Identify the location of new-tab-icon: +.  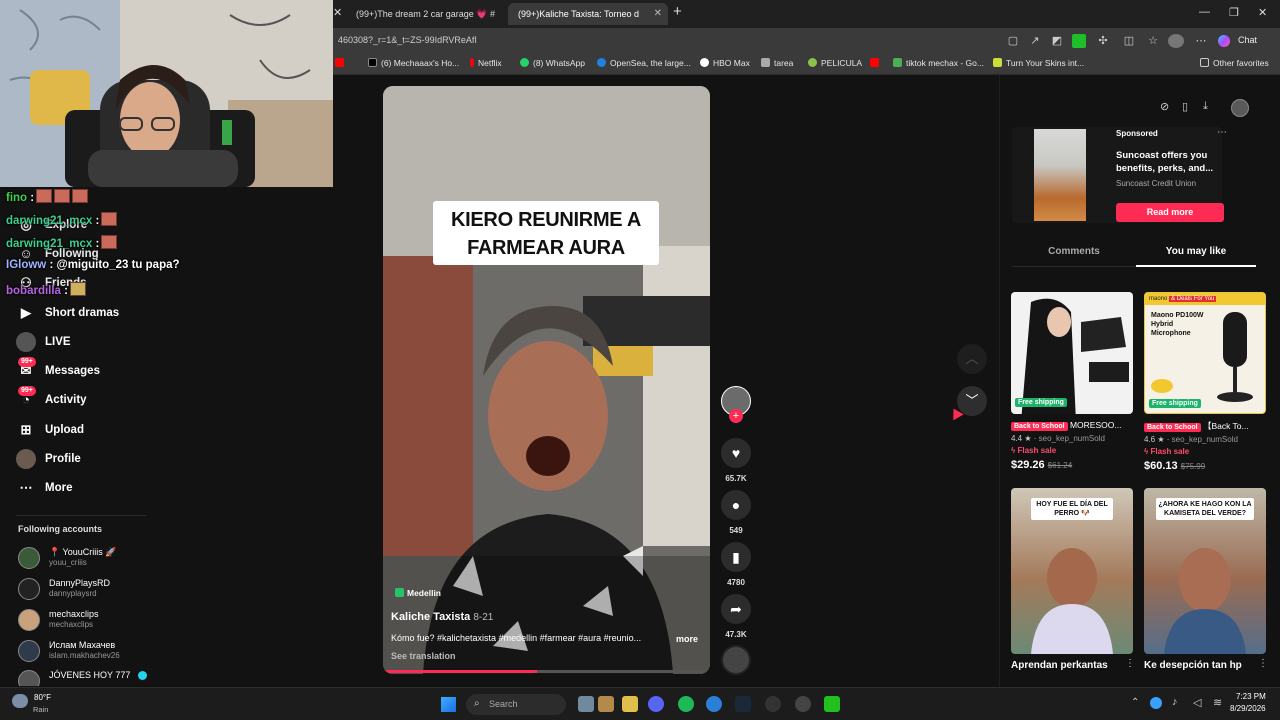
(677, 11).